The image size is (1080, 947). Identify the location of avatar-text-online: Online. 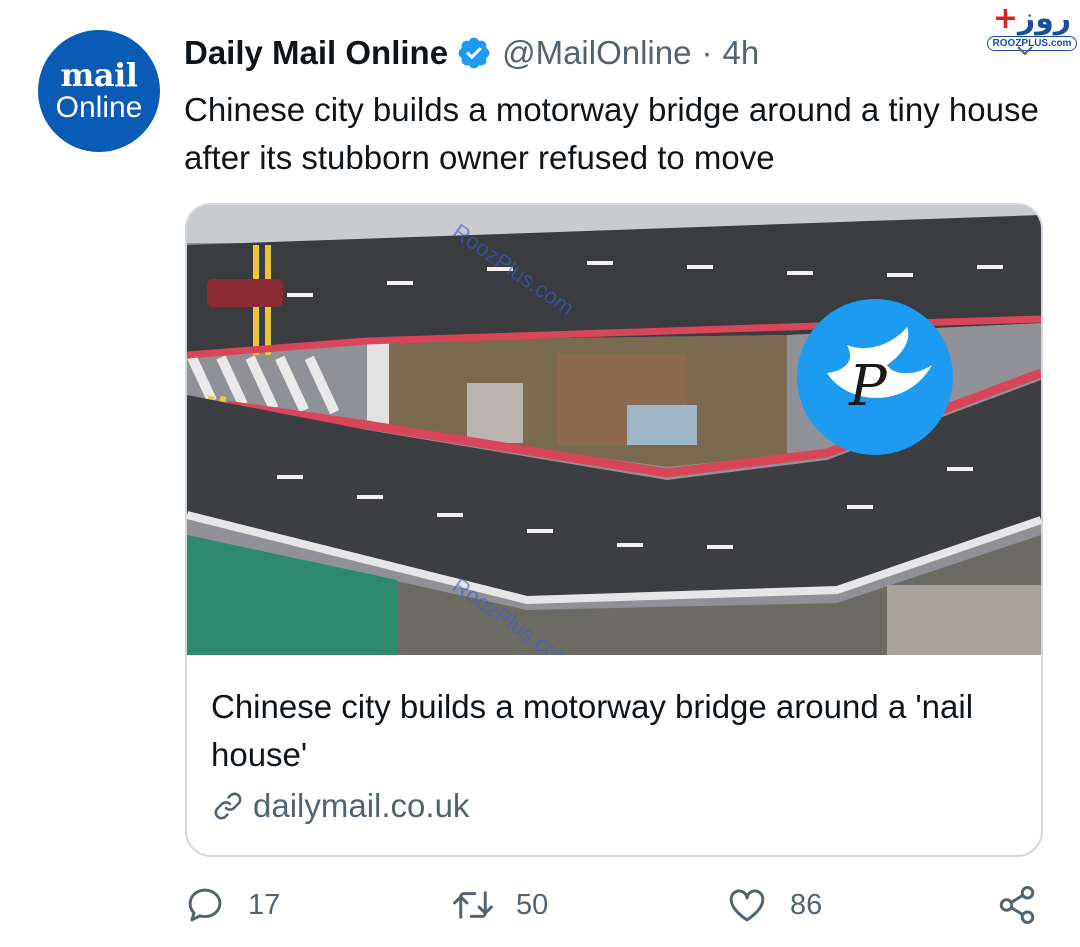
(99, 107).